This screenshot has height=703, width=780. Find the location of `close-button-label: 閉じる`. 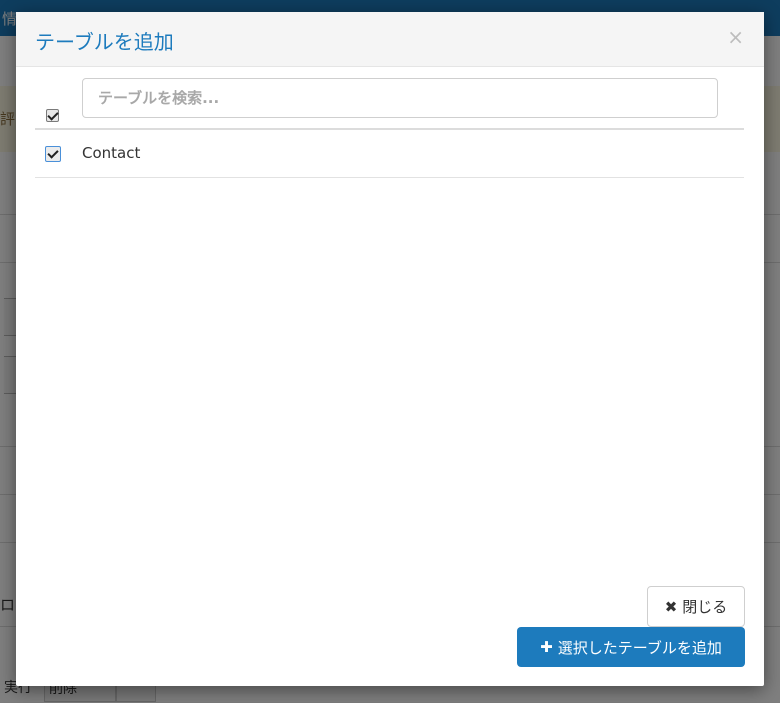

close-button-label: 閉じる is located at coordinates (705, 607).